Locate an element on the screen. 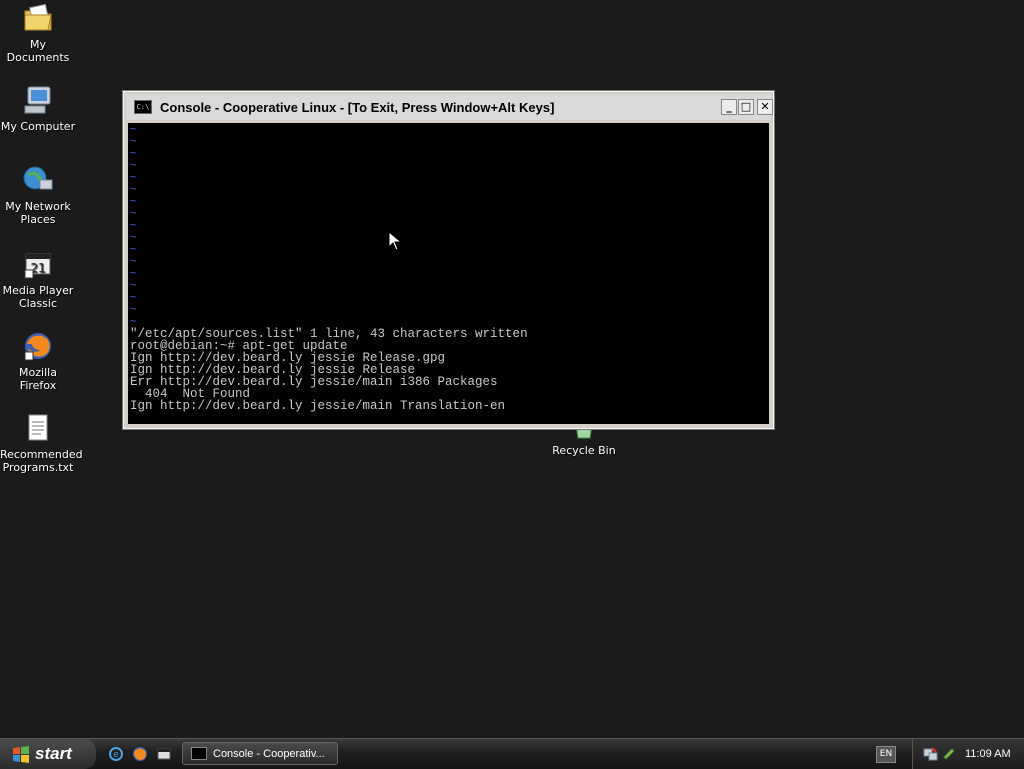 Image resolution: width=1024 pixels, height=769 pixels. desktop-icon-label: Media Player Classic is located at coordinates (38, 297).